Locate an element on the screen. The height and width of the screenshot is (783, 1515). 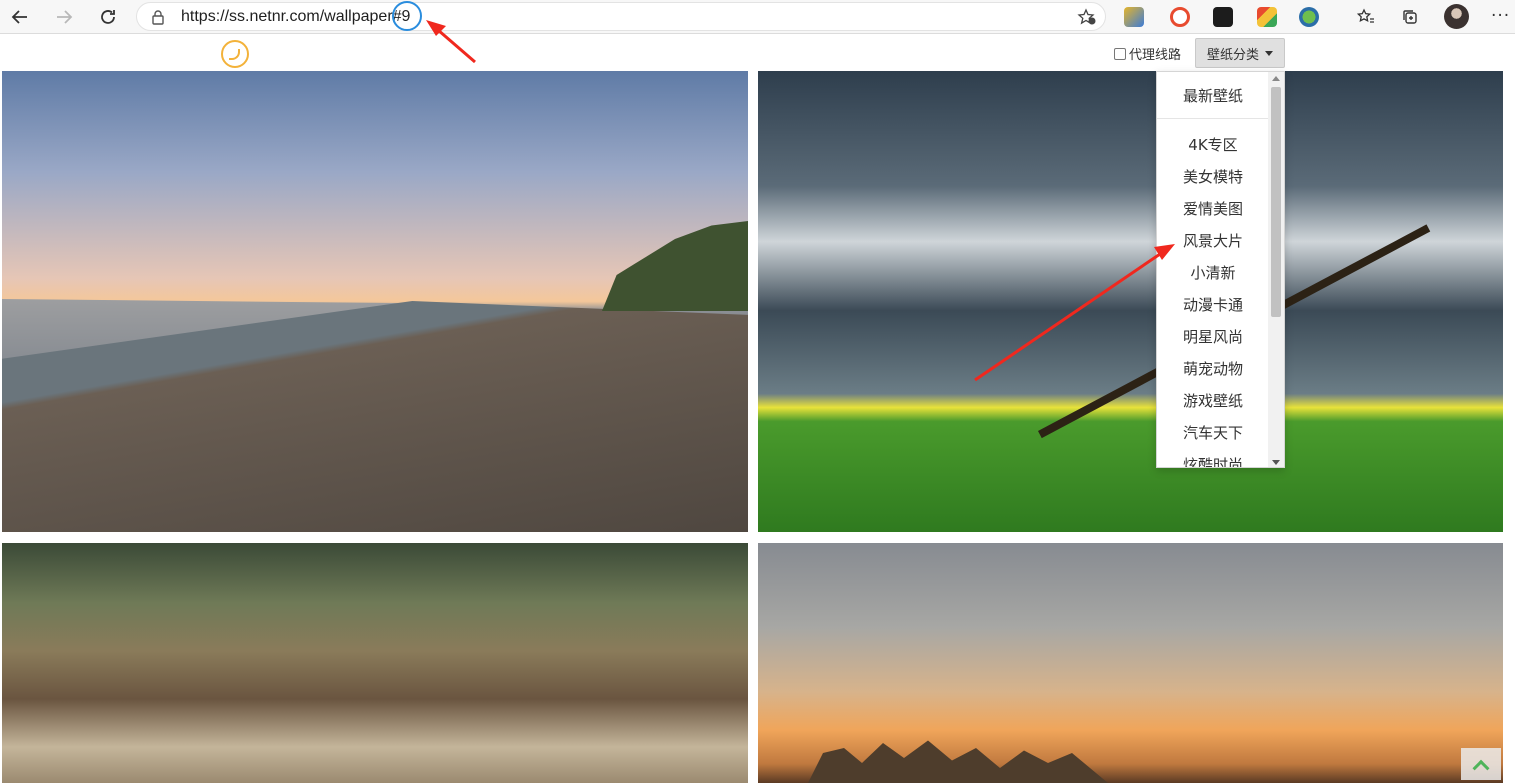
forward-arrow-icon is located at coordinates (65, 17).